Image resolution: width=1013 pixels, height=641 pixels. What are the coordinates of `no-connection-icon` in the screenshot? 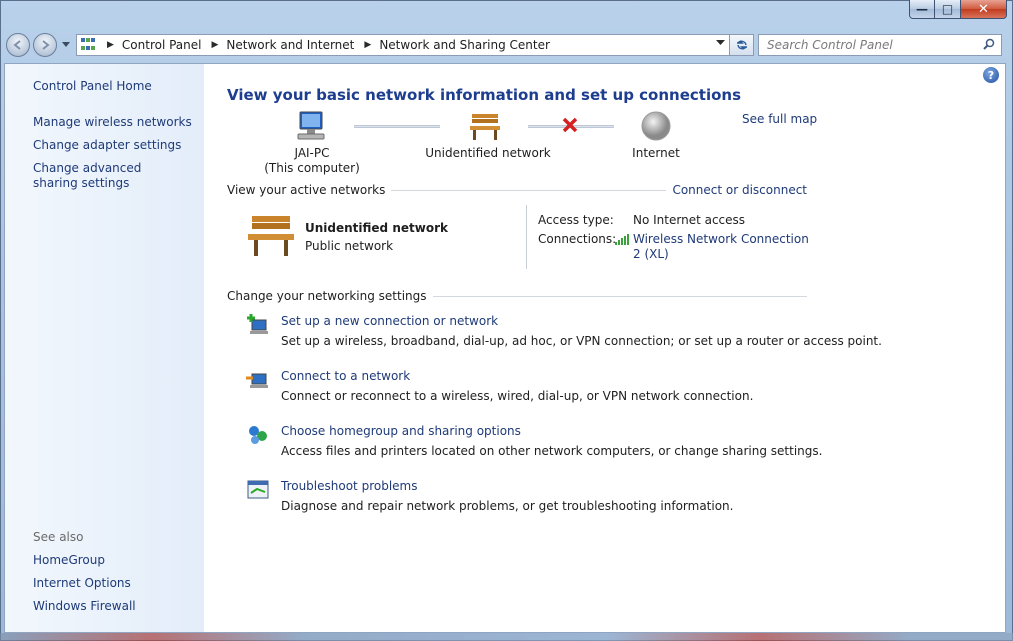 It's located at (570, 125).